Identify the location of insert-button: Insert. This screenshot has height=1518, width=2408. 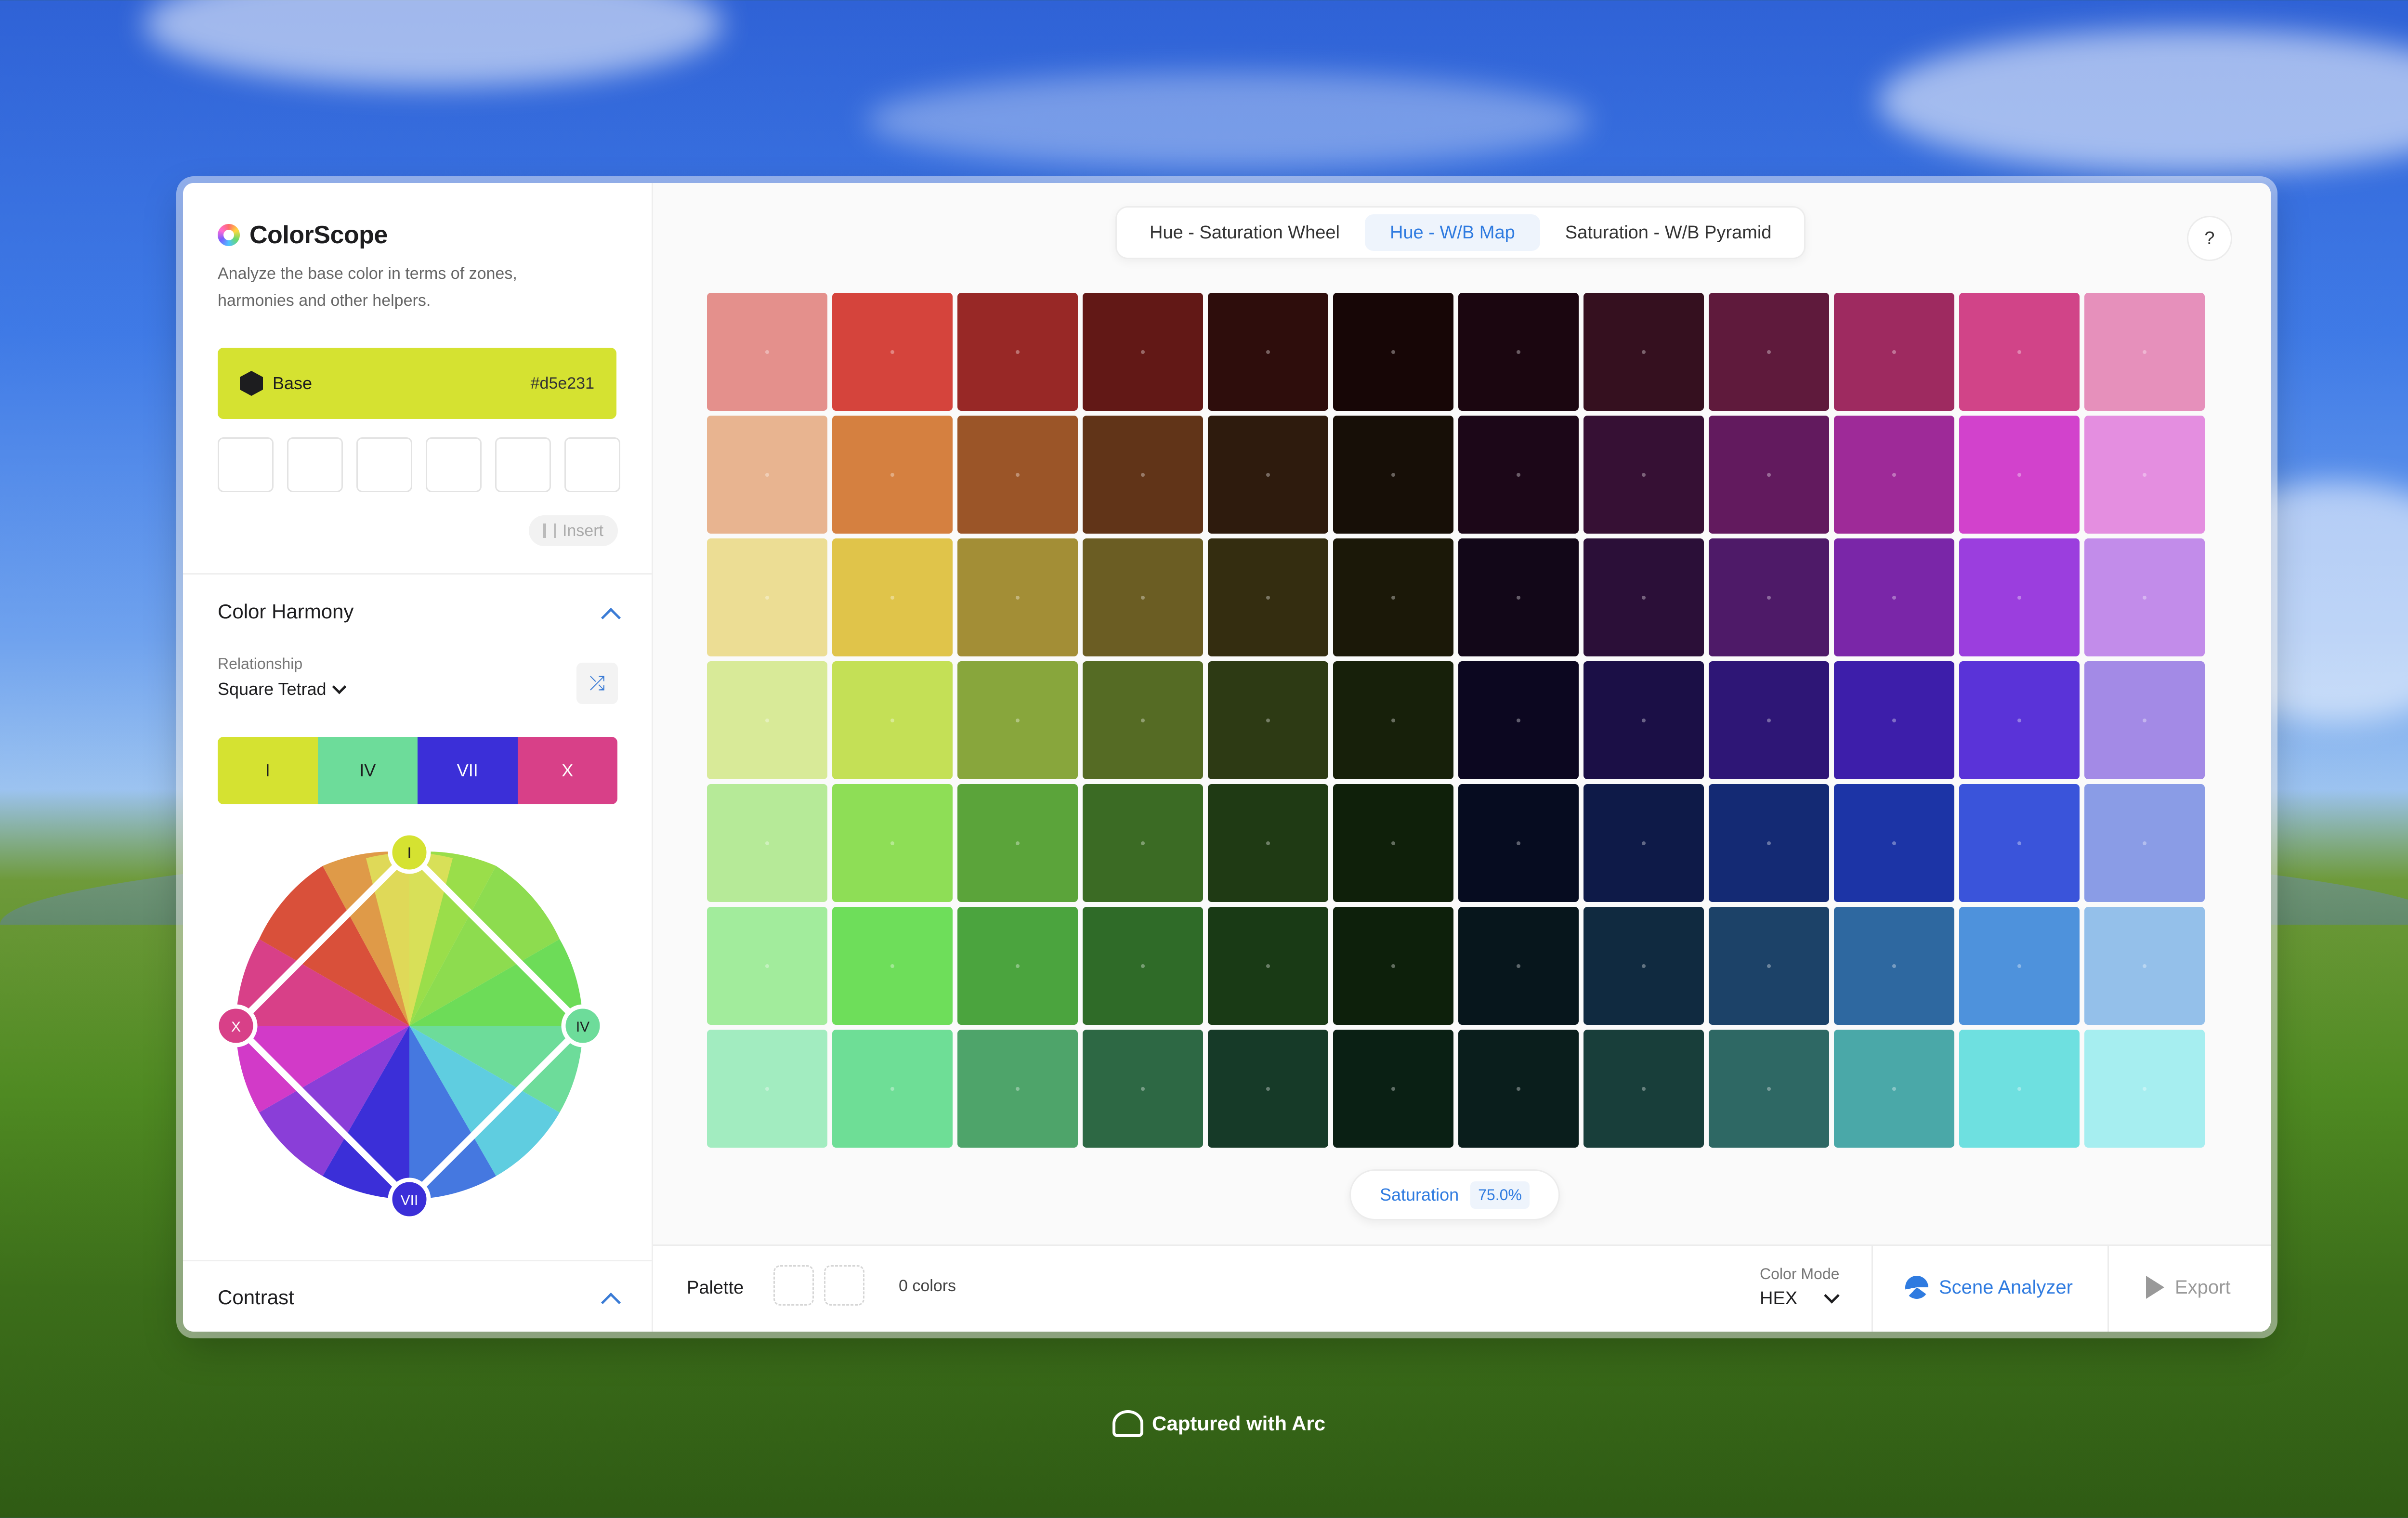
(573, 530).